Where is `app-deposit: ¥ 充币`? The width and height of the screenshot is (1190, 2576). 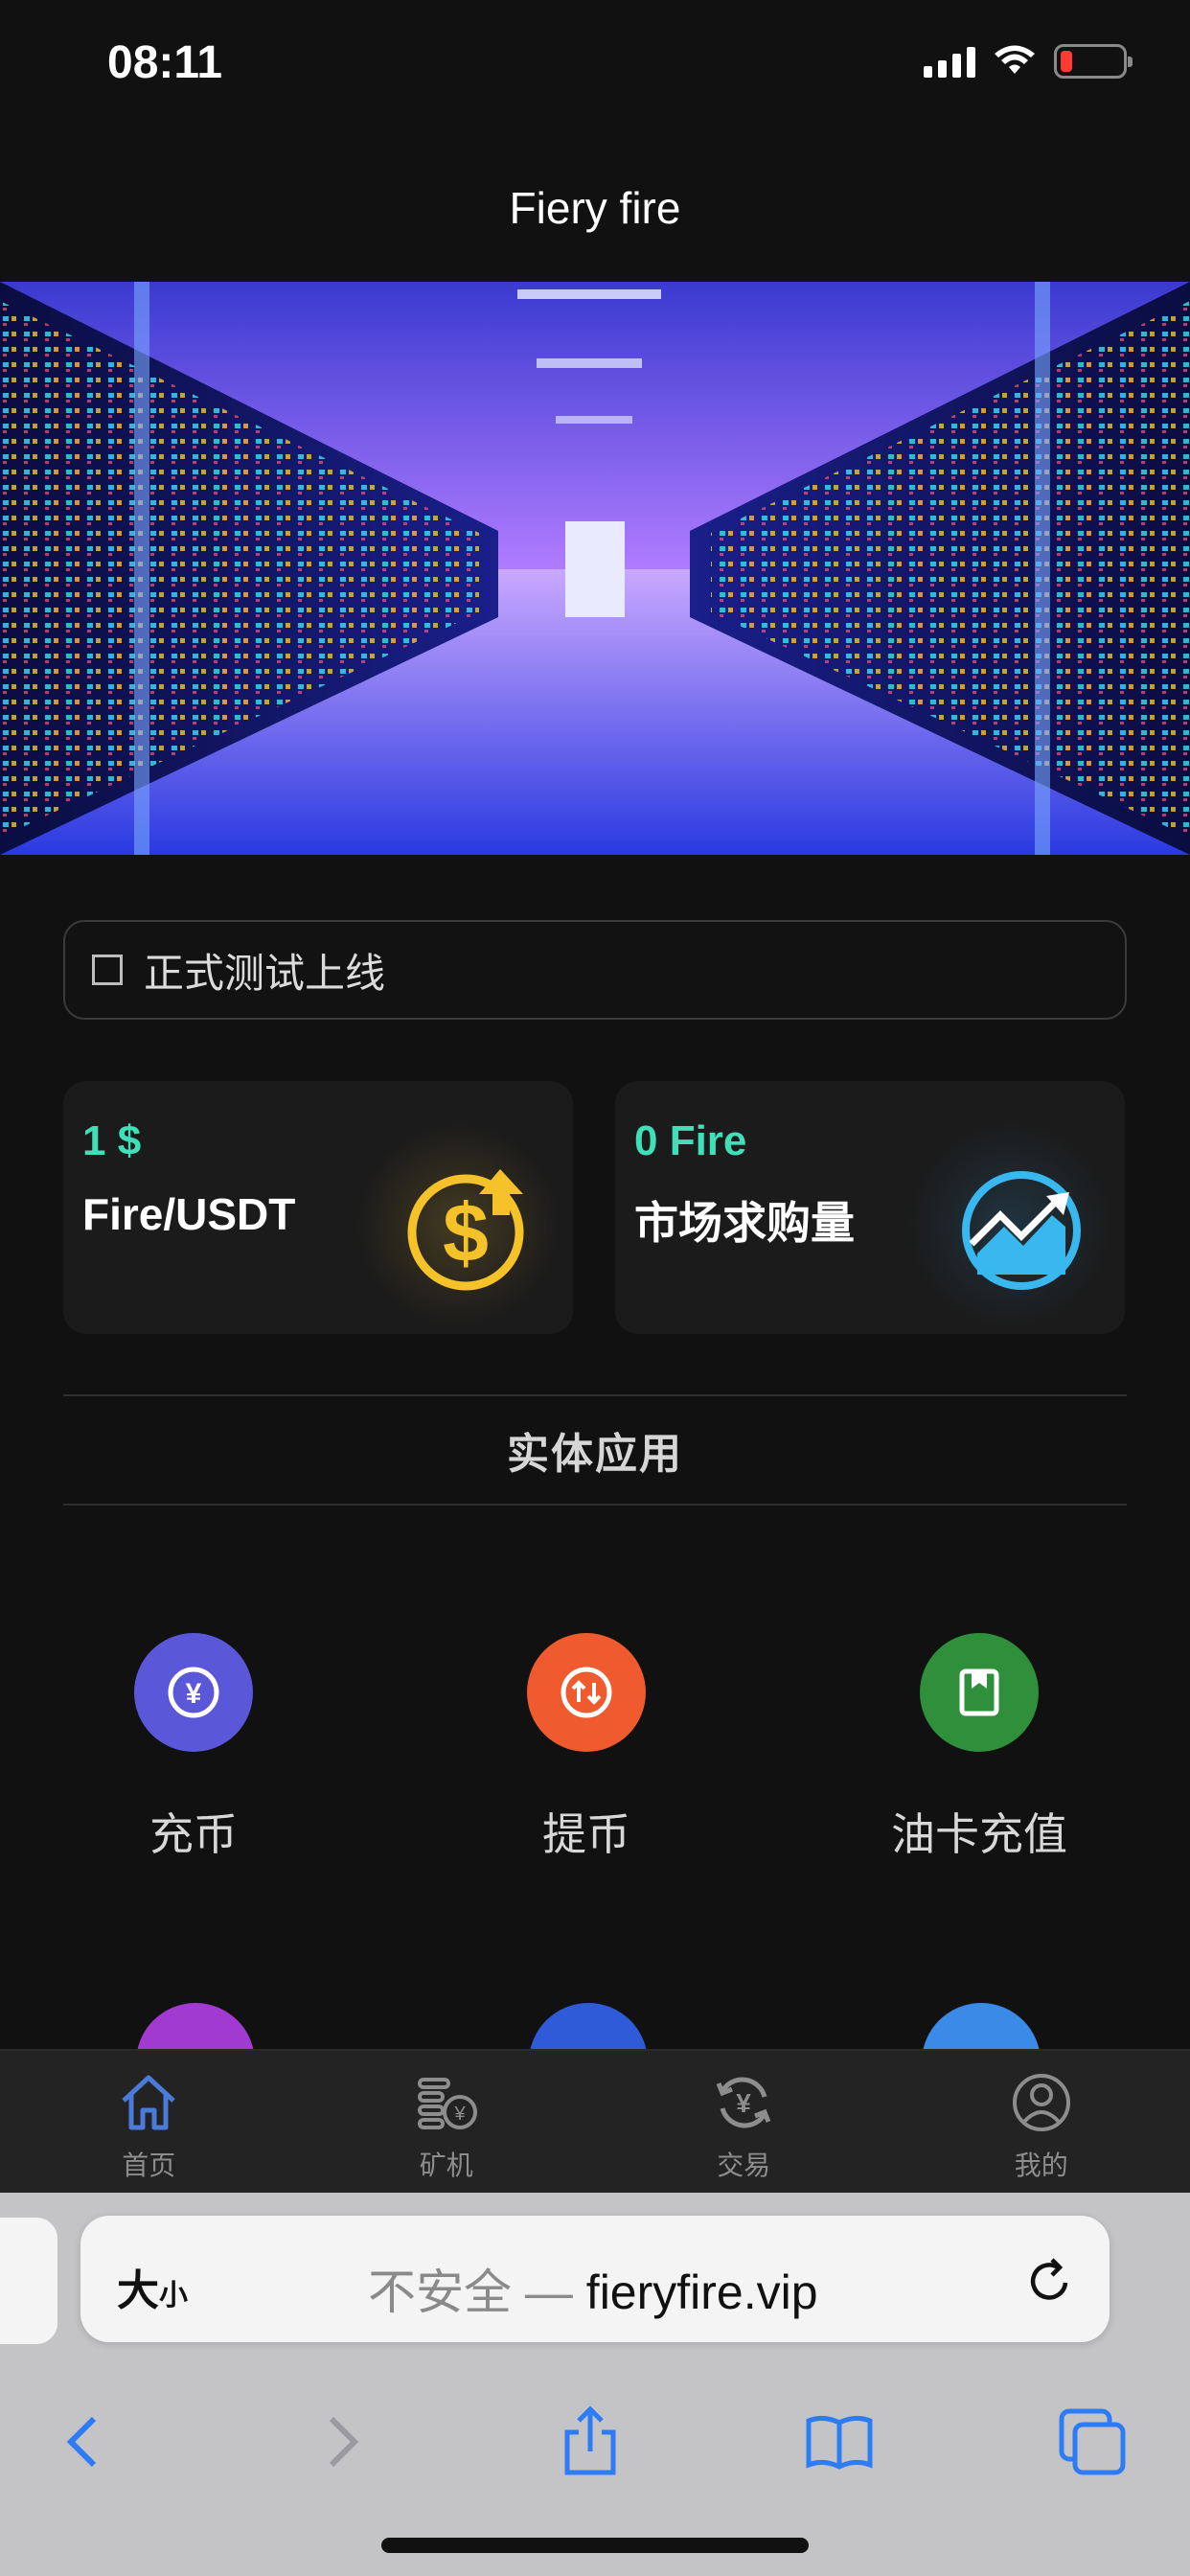
app-deposit: ¥ 充币 is located at coordinates (194, 1748).